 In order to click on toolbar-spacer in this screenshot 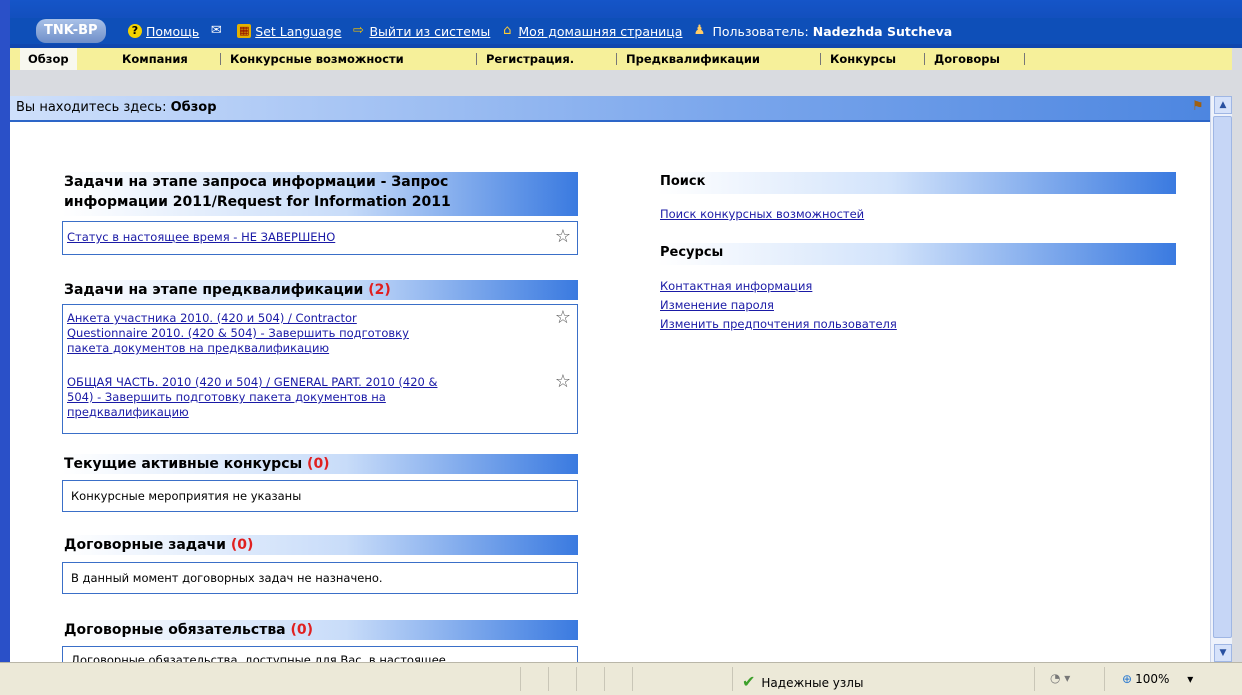, I will do `click(626, 83)`.